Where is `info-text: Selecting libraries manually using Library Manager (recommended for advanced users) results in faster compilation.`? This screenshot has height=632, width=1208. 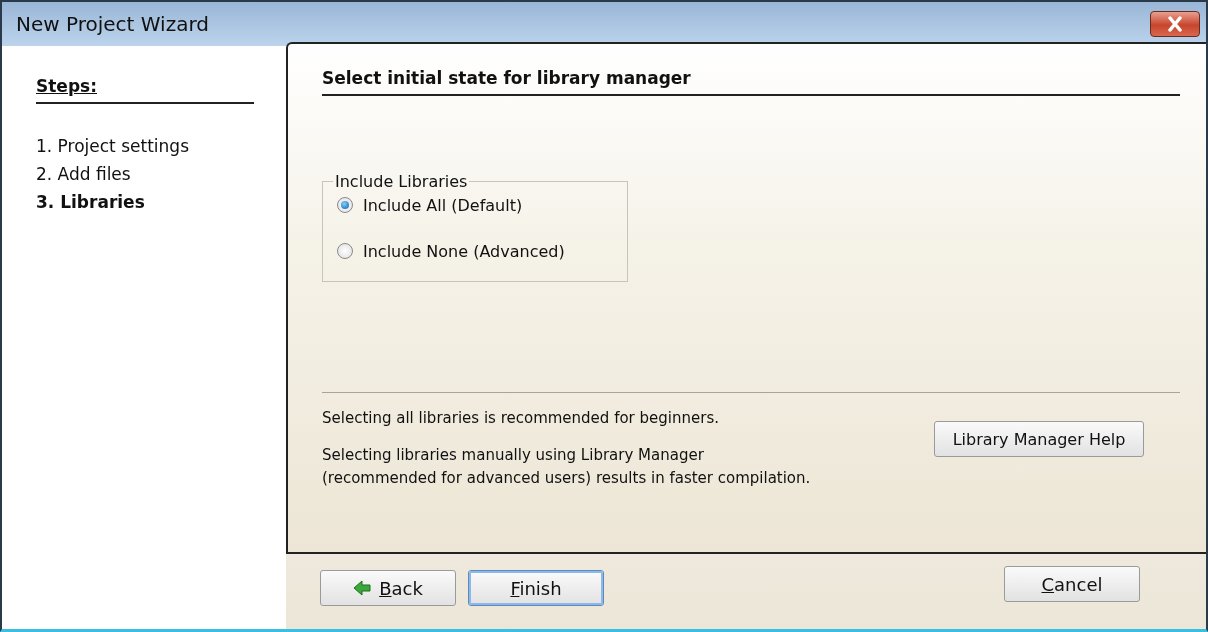
info-text: Selecting libraries manually using Library Manager (recommended for advanced users) results in faster compilation. is located at coordinates (566, 467).